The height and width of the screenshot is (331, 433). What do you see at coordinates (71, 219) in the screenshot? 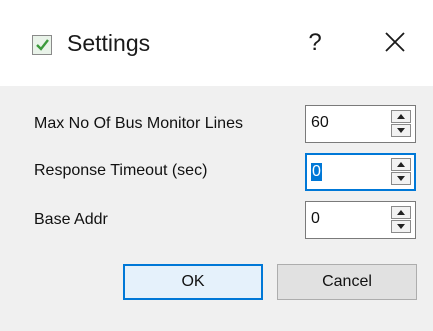
I see `base-addr-label: Base Addr` at bounding box center [71, 219].